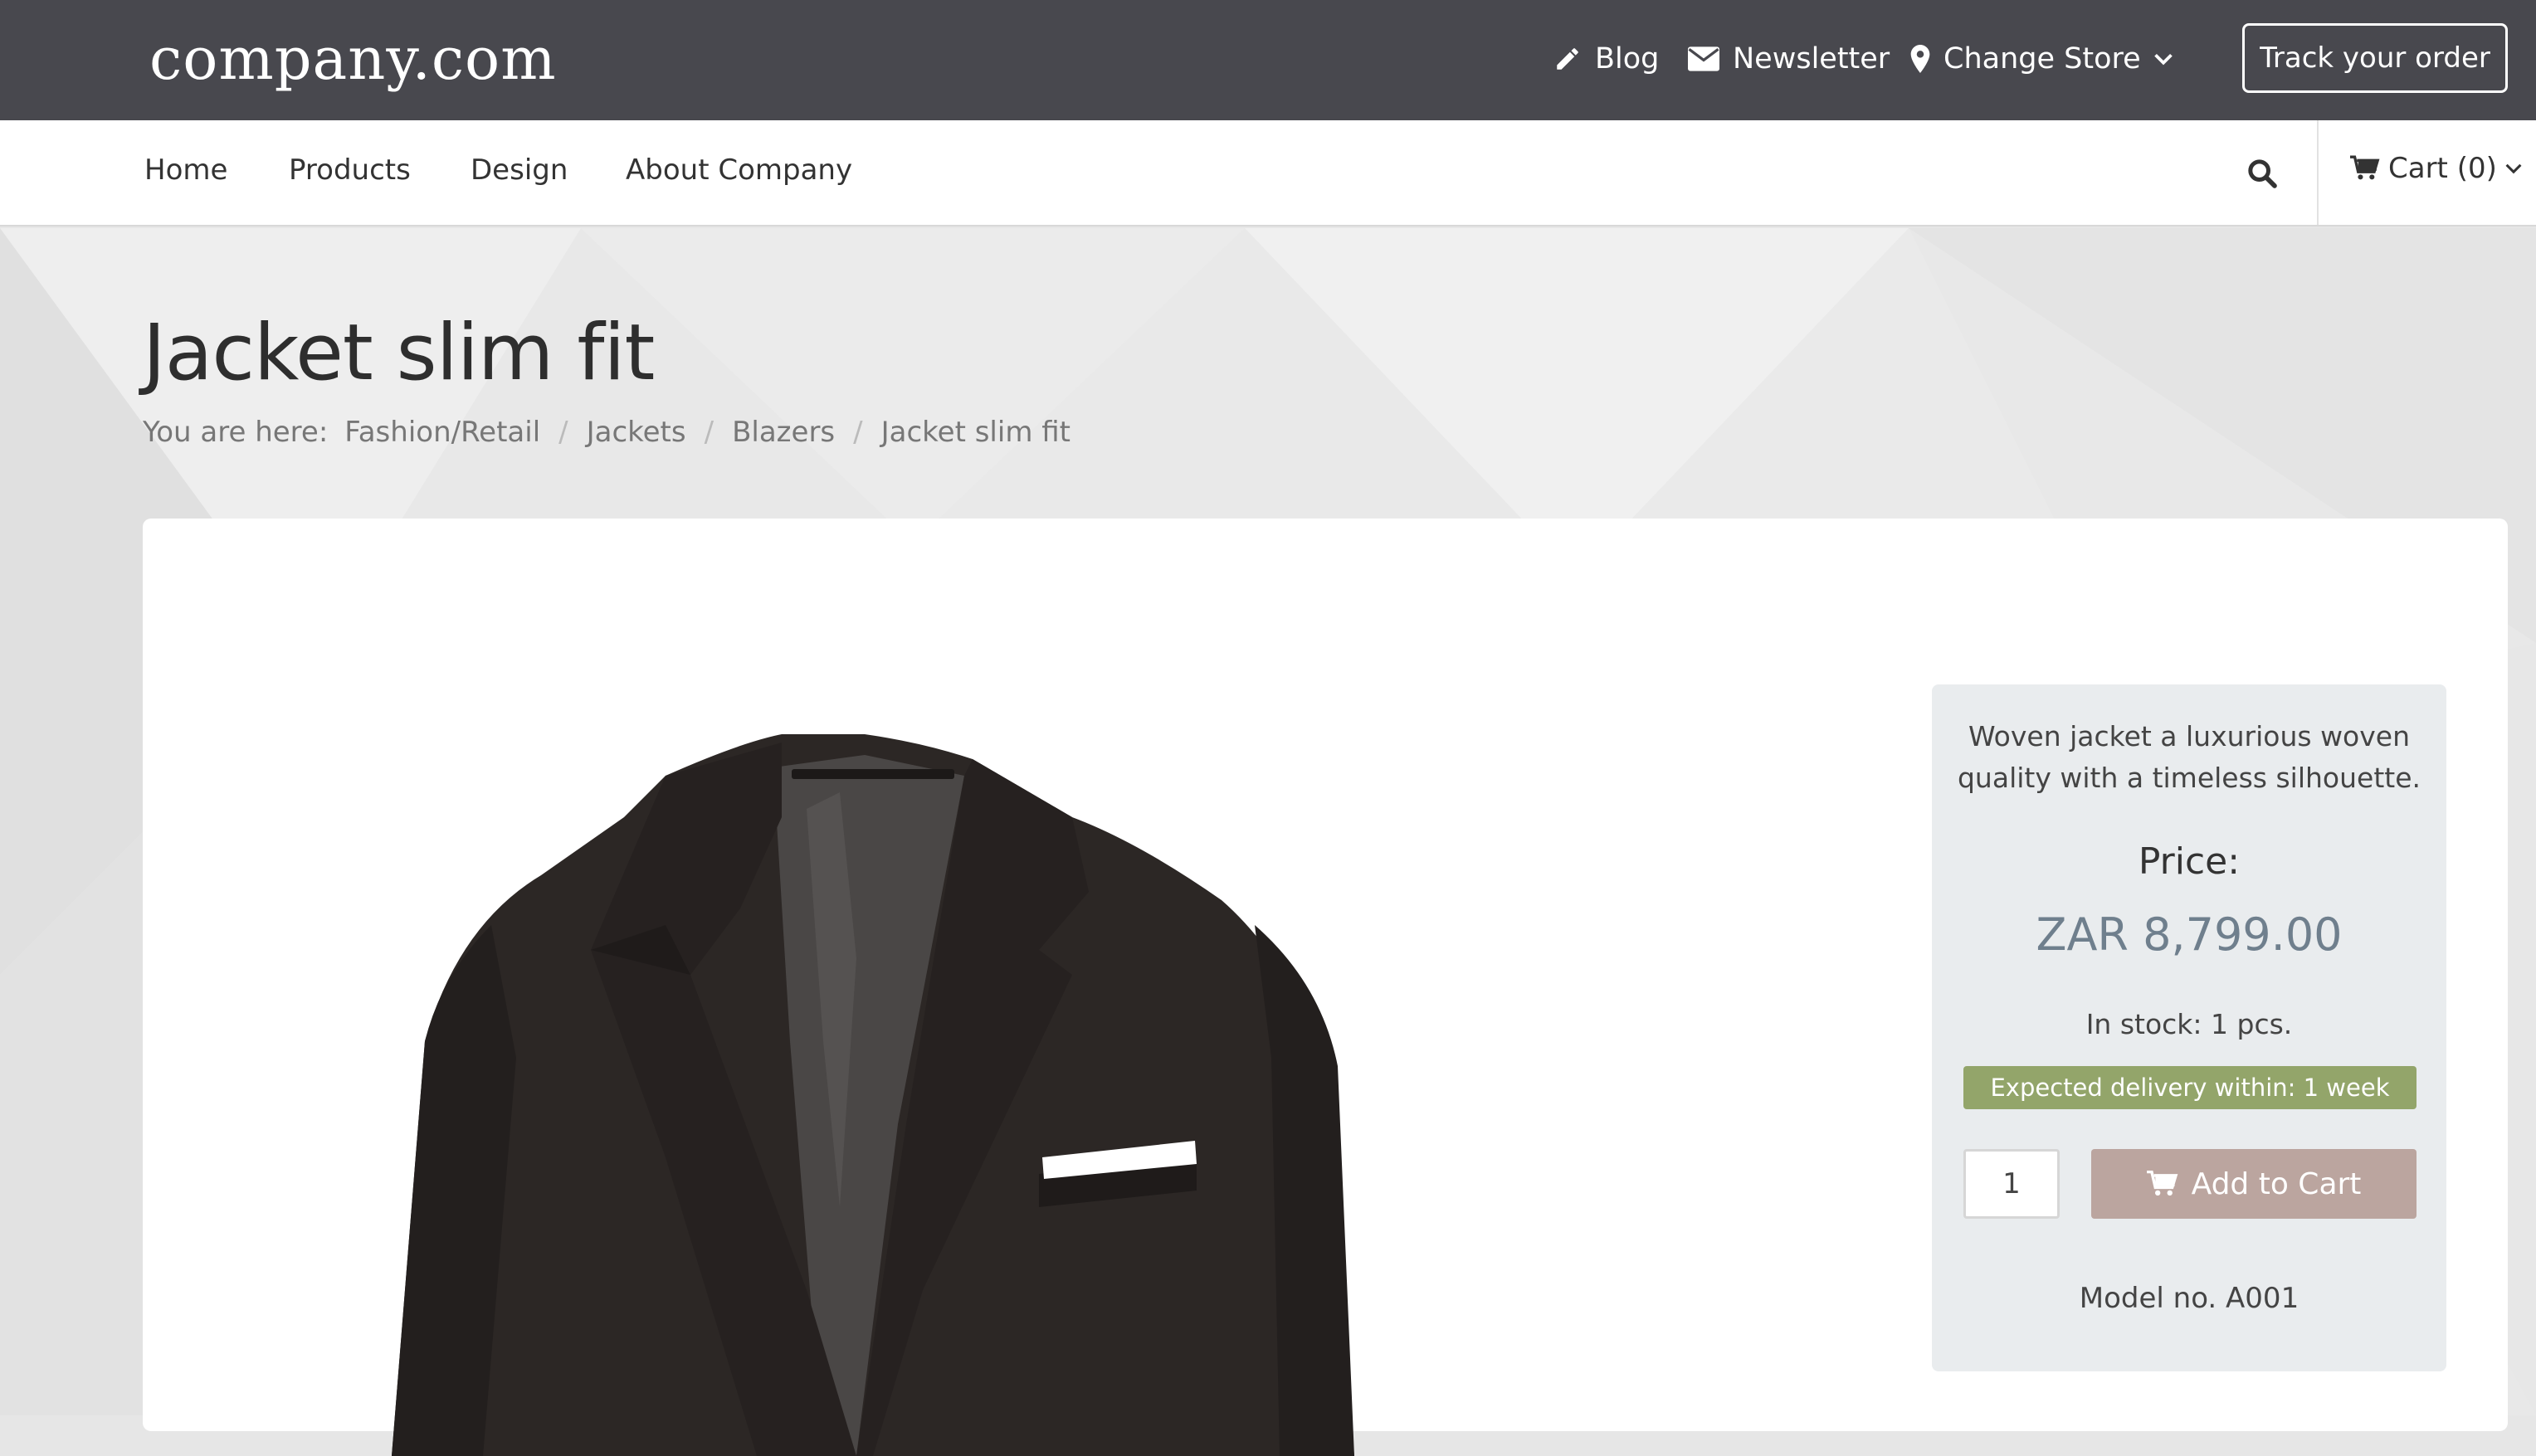 The image size is (2536, 1456). I want to click on breadcrumb-current: Jacket slim fit, so click(975, 432).